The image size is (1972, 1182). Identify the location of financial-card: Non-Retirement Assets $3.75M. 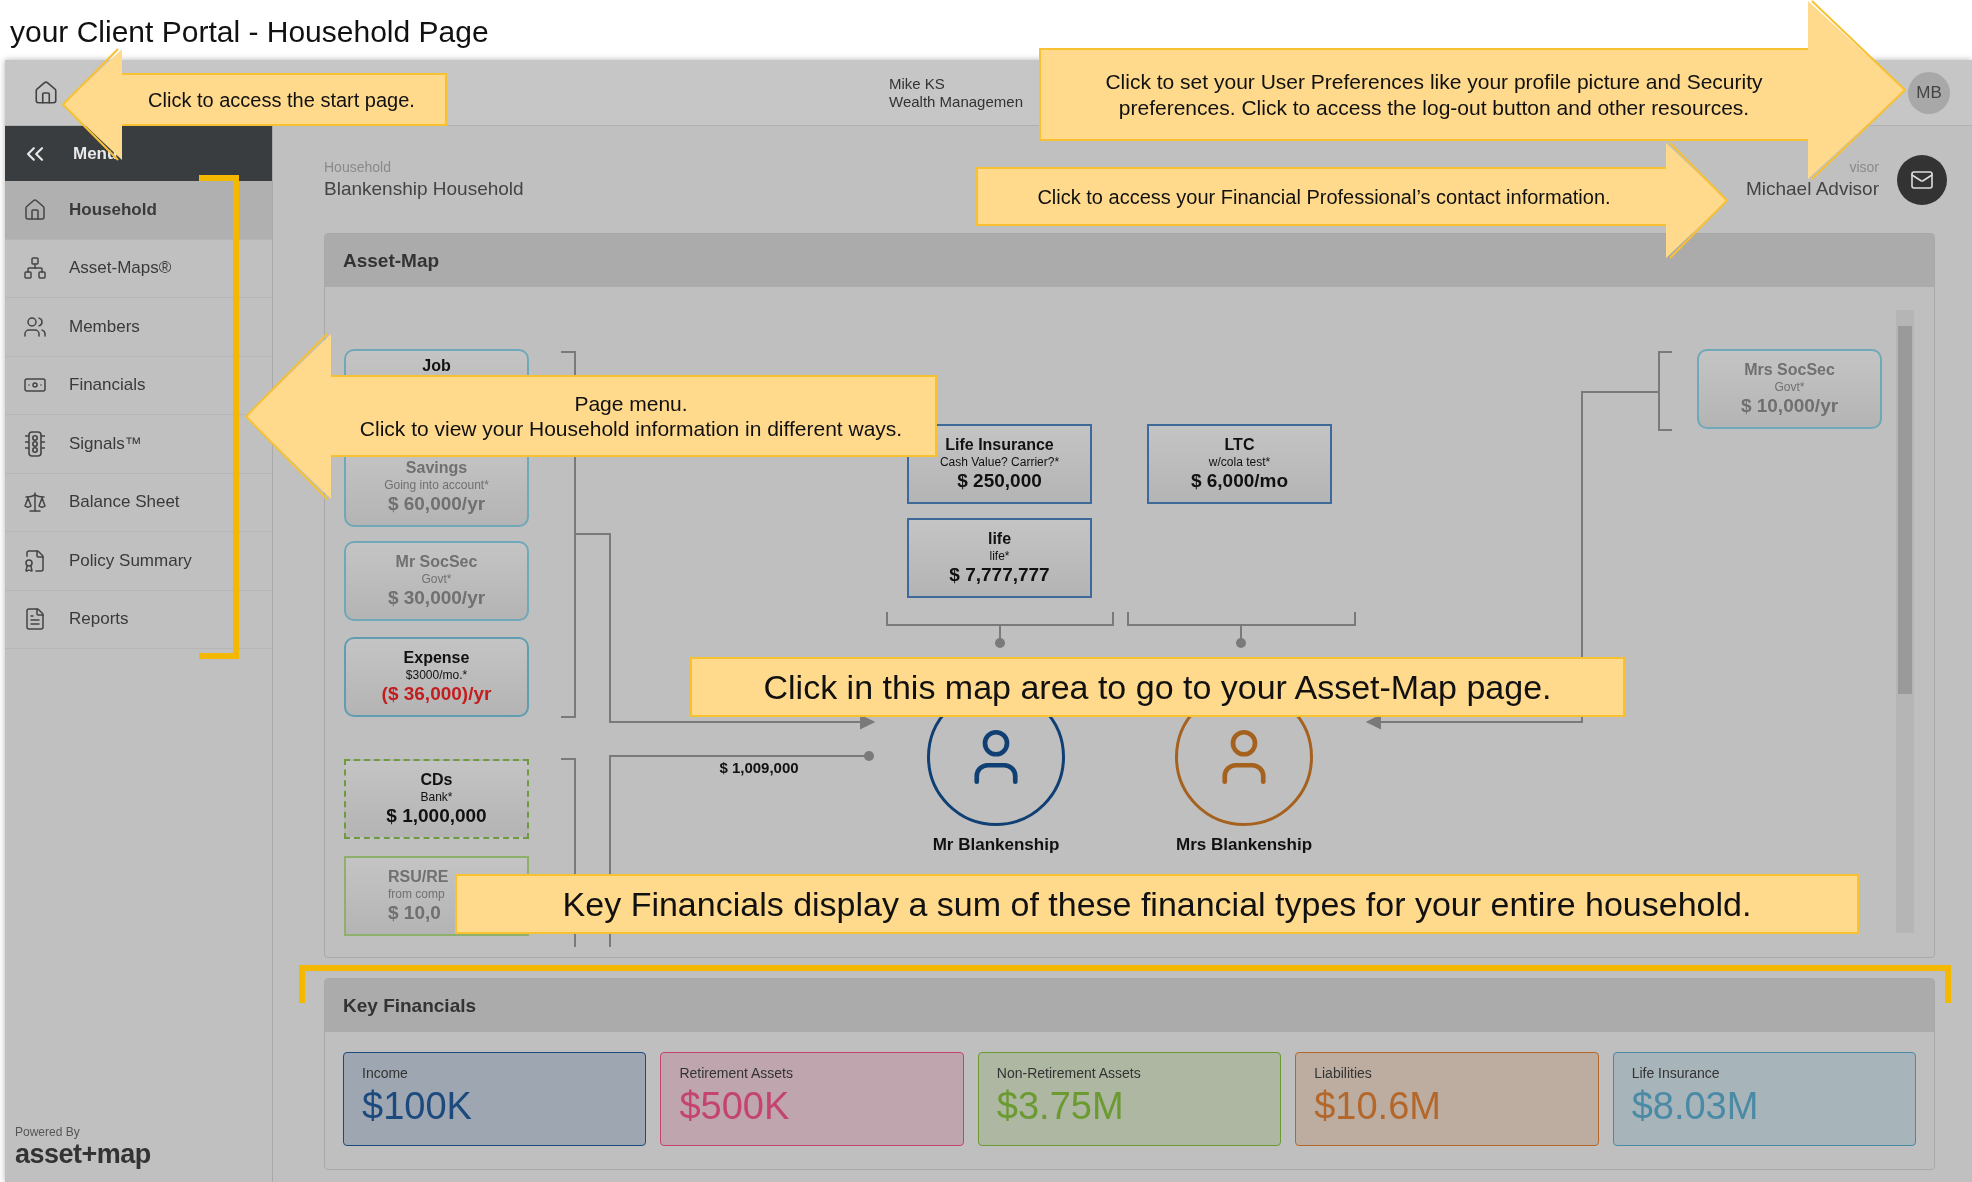
(1129, 1099).